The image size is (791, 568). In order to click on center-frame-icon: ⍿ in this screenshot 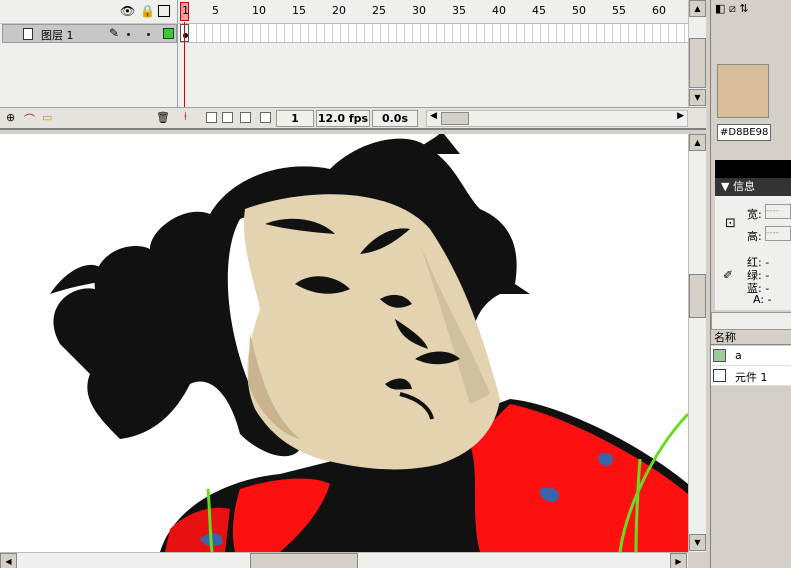, I will do `click(189, 116)`.